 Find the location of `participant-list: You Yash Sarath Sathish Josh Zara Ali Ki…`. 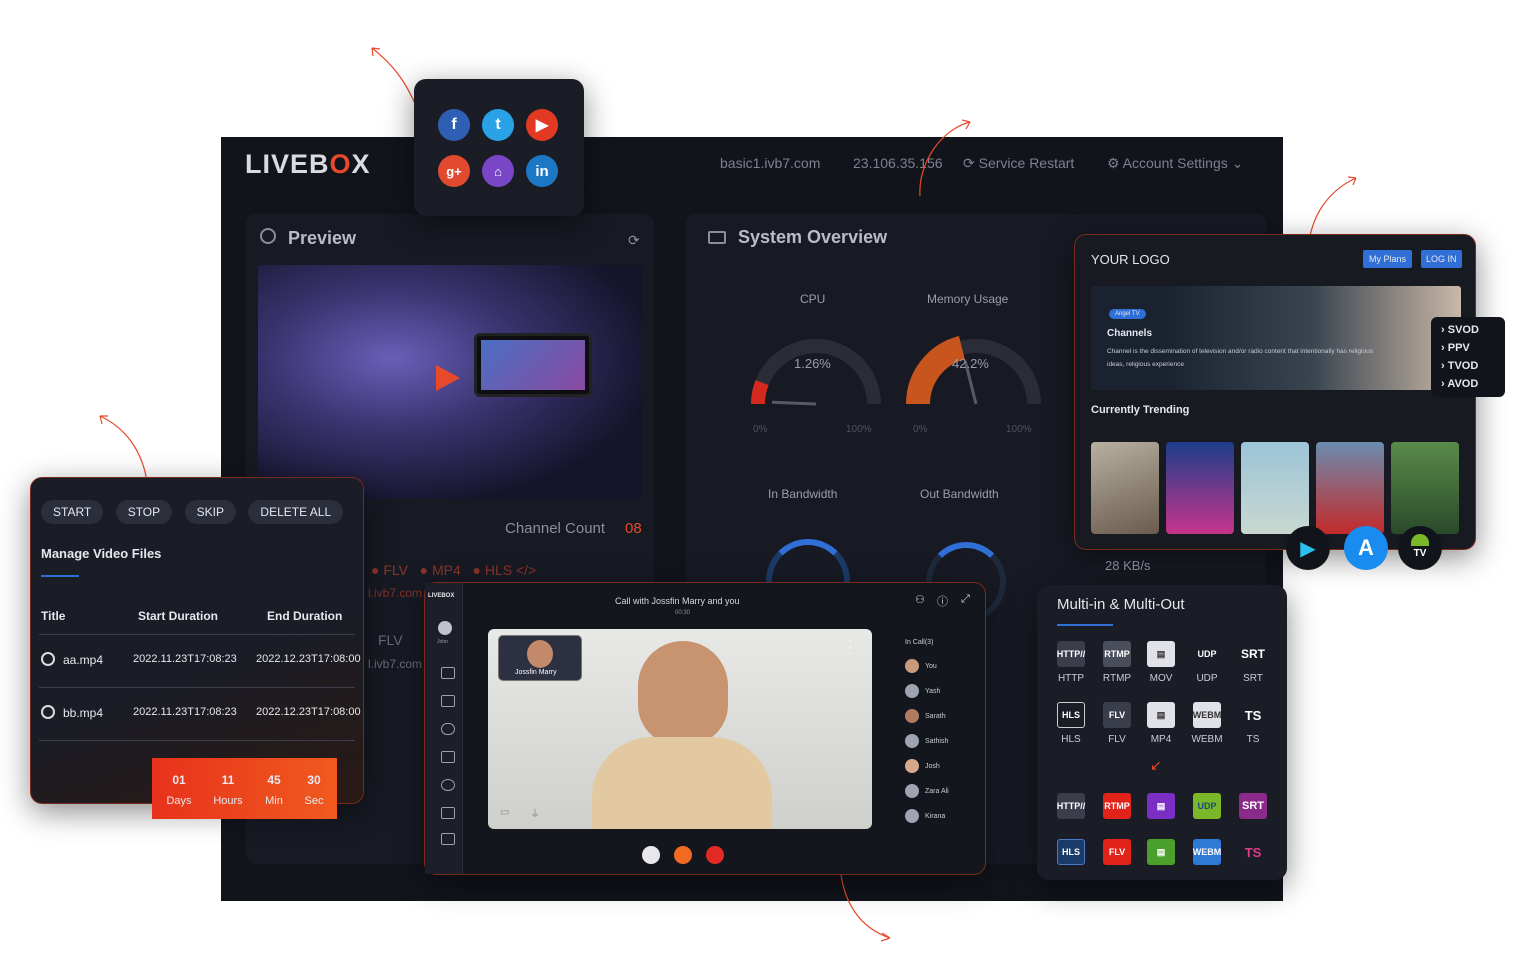

participant-list: You Yash Sarath Sathish Josh Zara Ali Ki… is located at coordinates (940, 745).